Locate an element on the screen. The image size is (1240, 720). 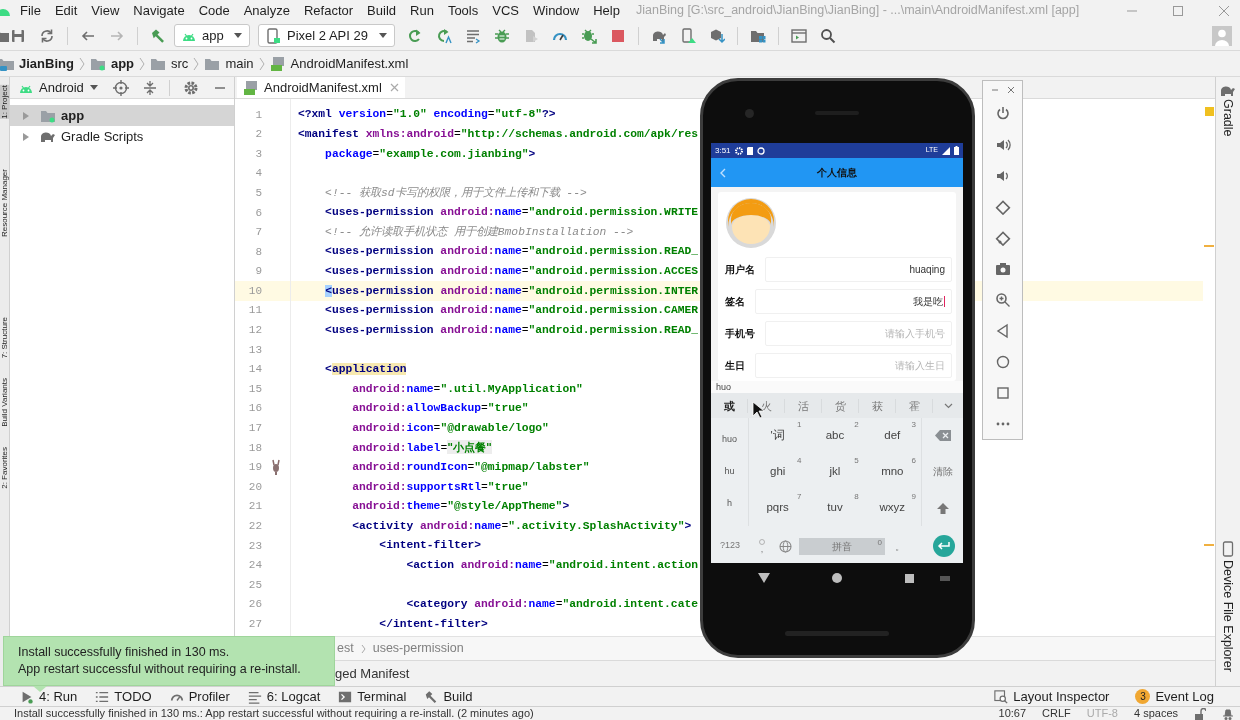
shift-arrow-icon is located at coordinates (942, 509).